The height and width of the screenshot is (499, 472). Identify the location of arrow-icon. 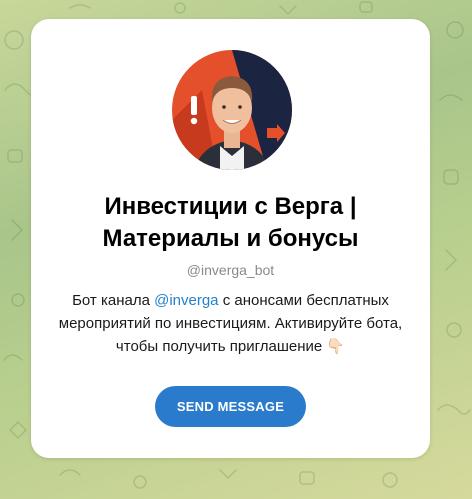
(276, 133).